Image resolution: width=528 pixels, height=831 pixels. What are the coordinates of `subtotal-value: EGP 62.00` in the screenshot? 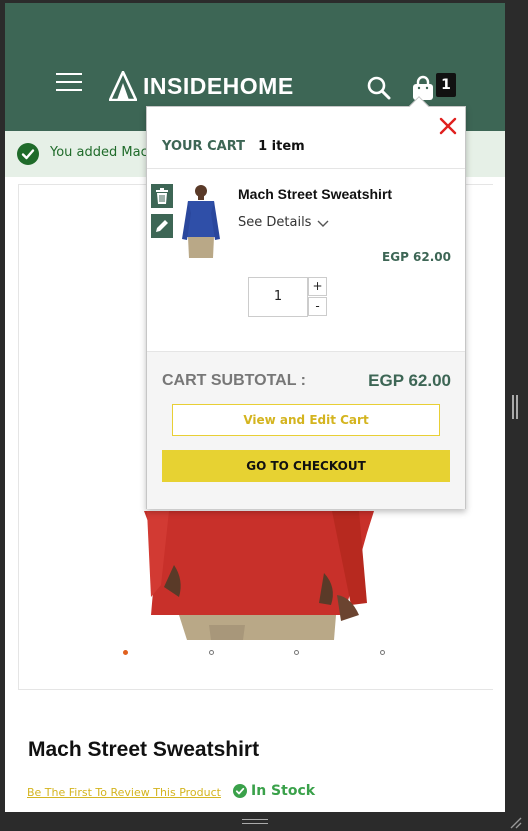 It's located at (409, 380).